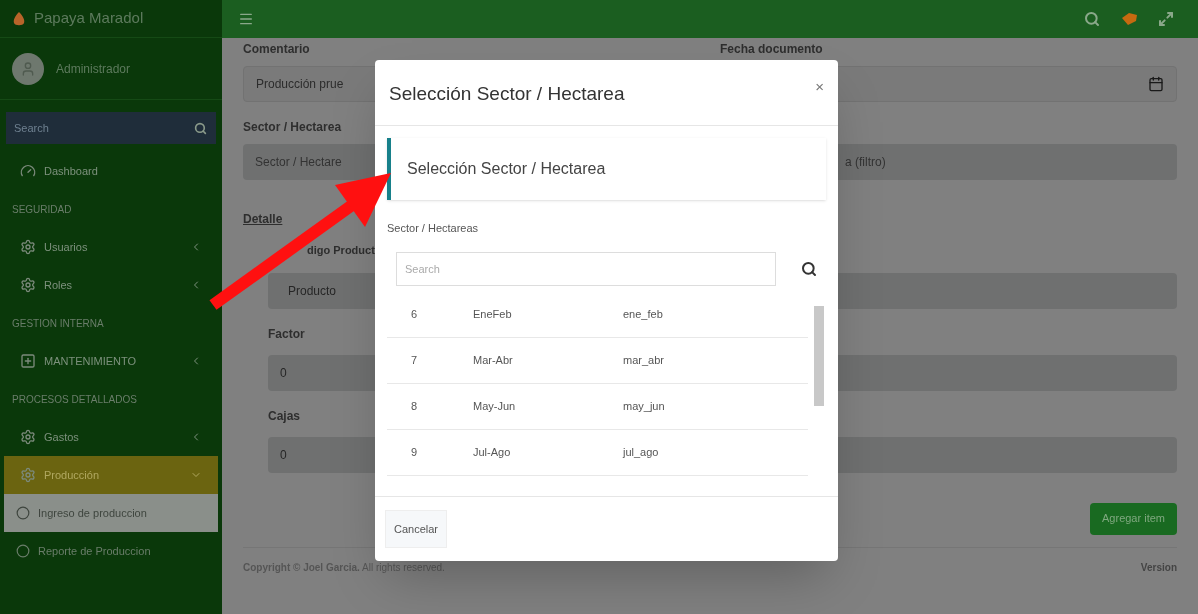 This screenshot has height=614, width=1198. Describe the element at coordinates (276, 49) in the screenshot. I see `field-label: Comentario` at that location.